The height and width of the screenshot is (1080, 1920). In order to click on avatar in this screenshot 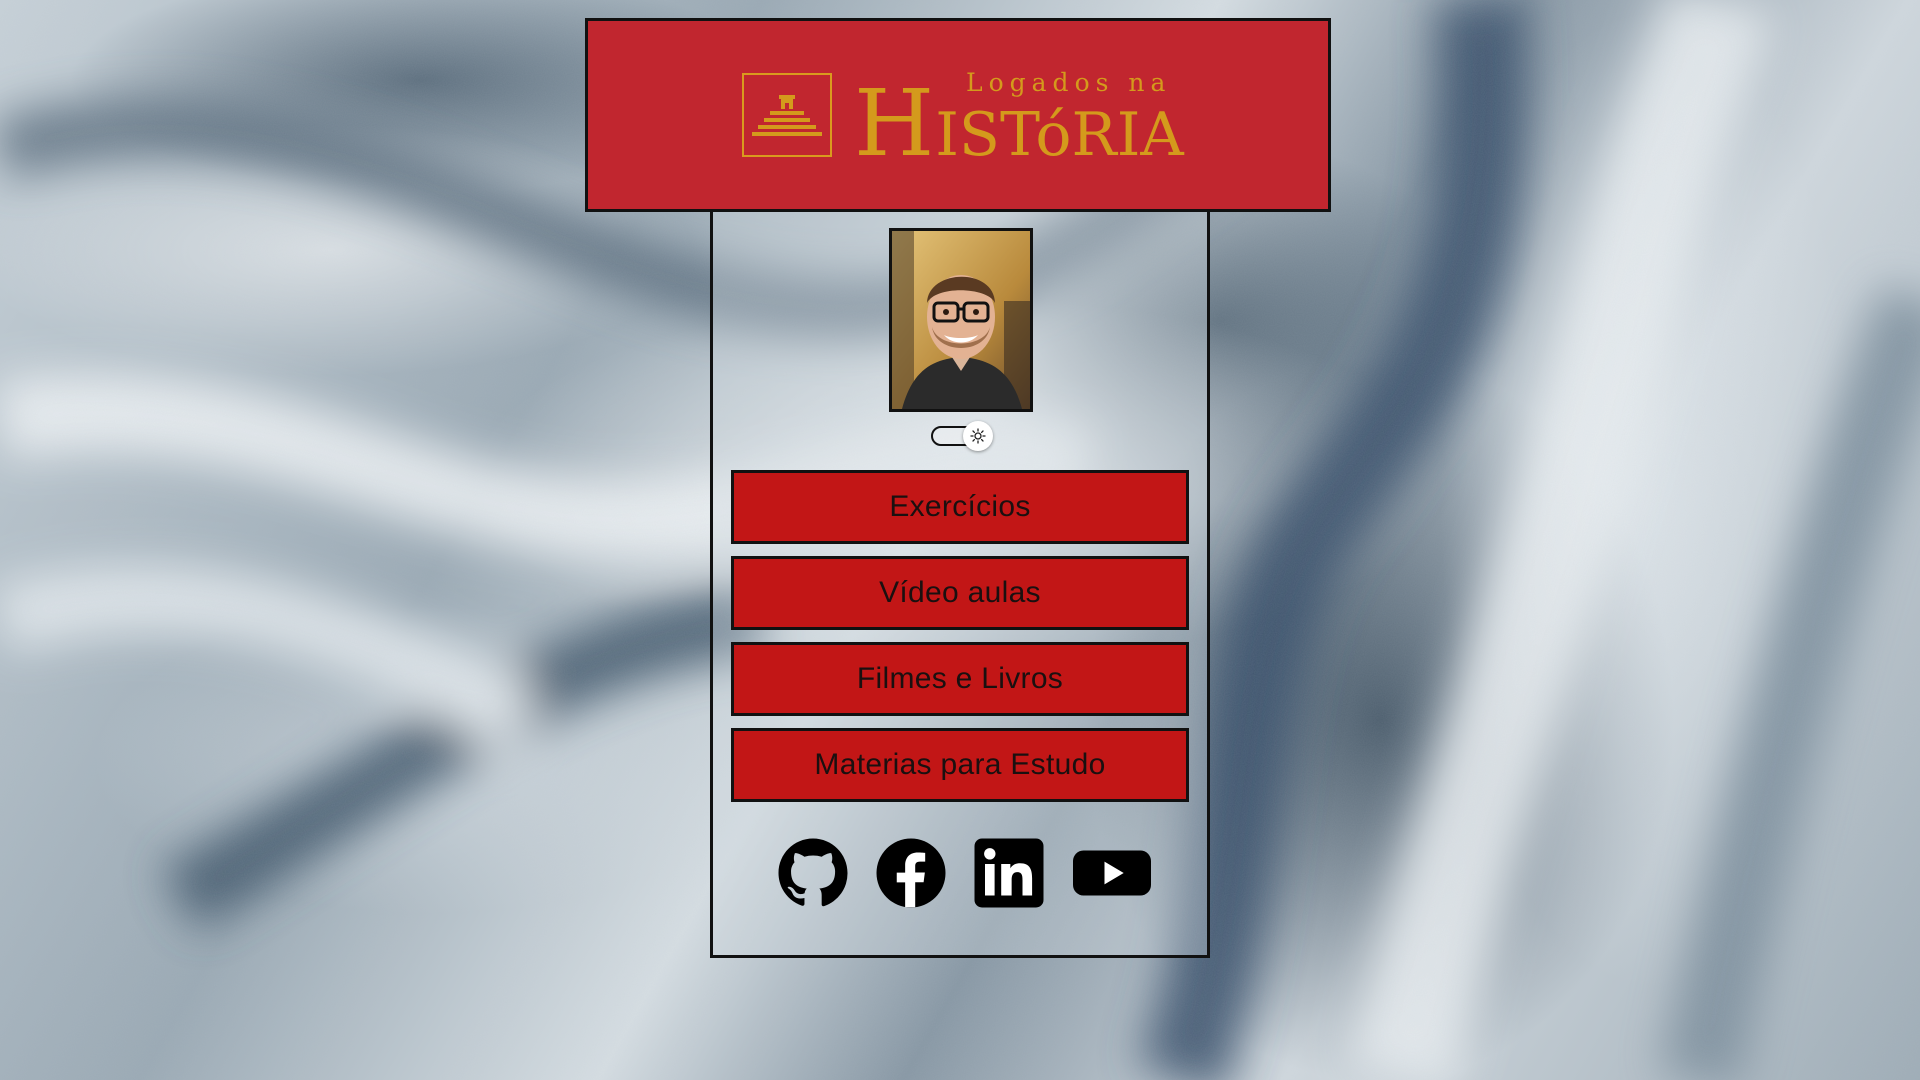, I will do `click(961, 320)`.